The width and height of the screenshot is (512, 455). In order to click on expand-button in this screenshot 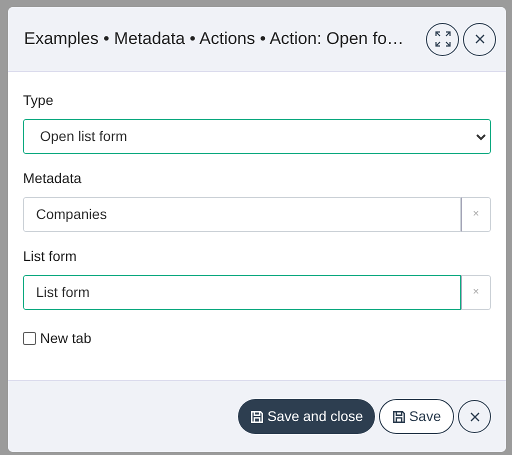, I will do `click(442, 39)`.